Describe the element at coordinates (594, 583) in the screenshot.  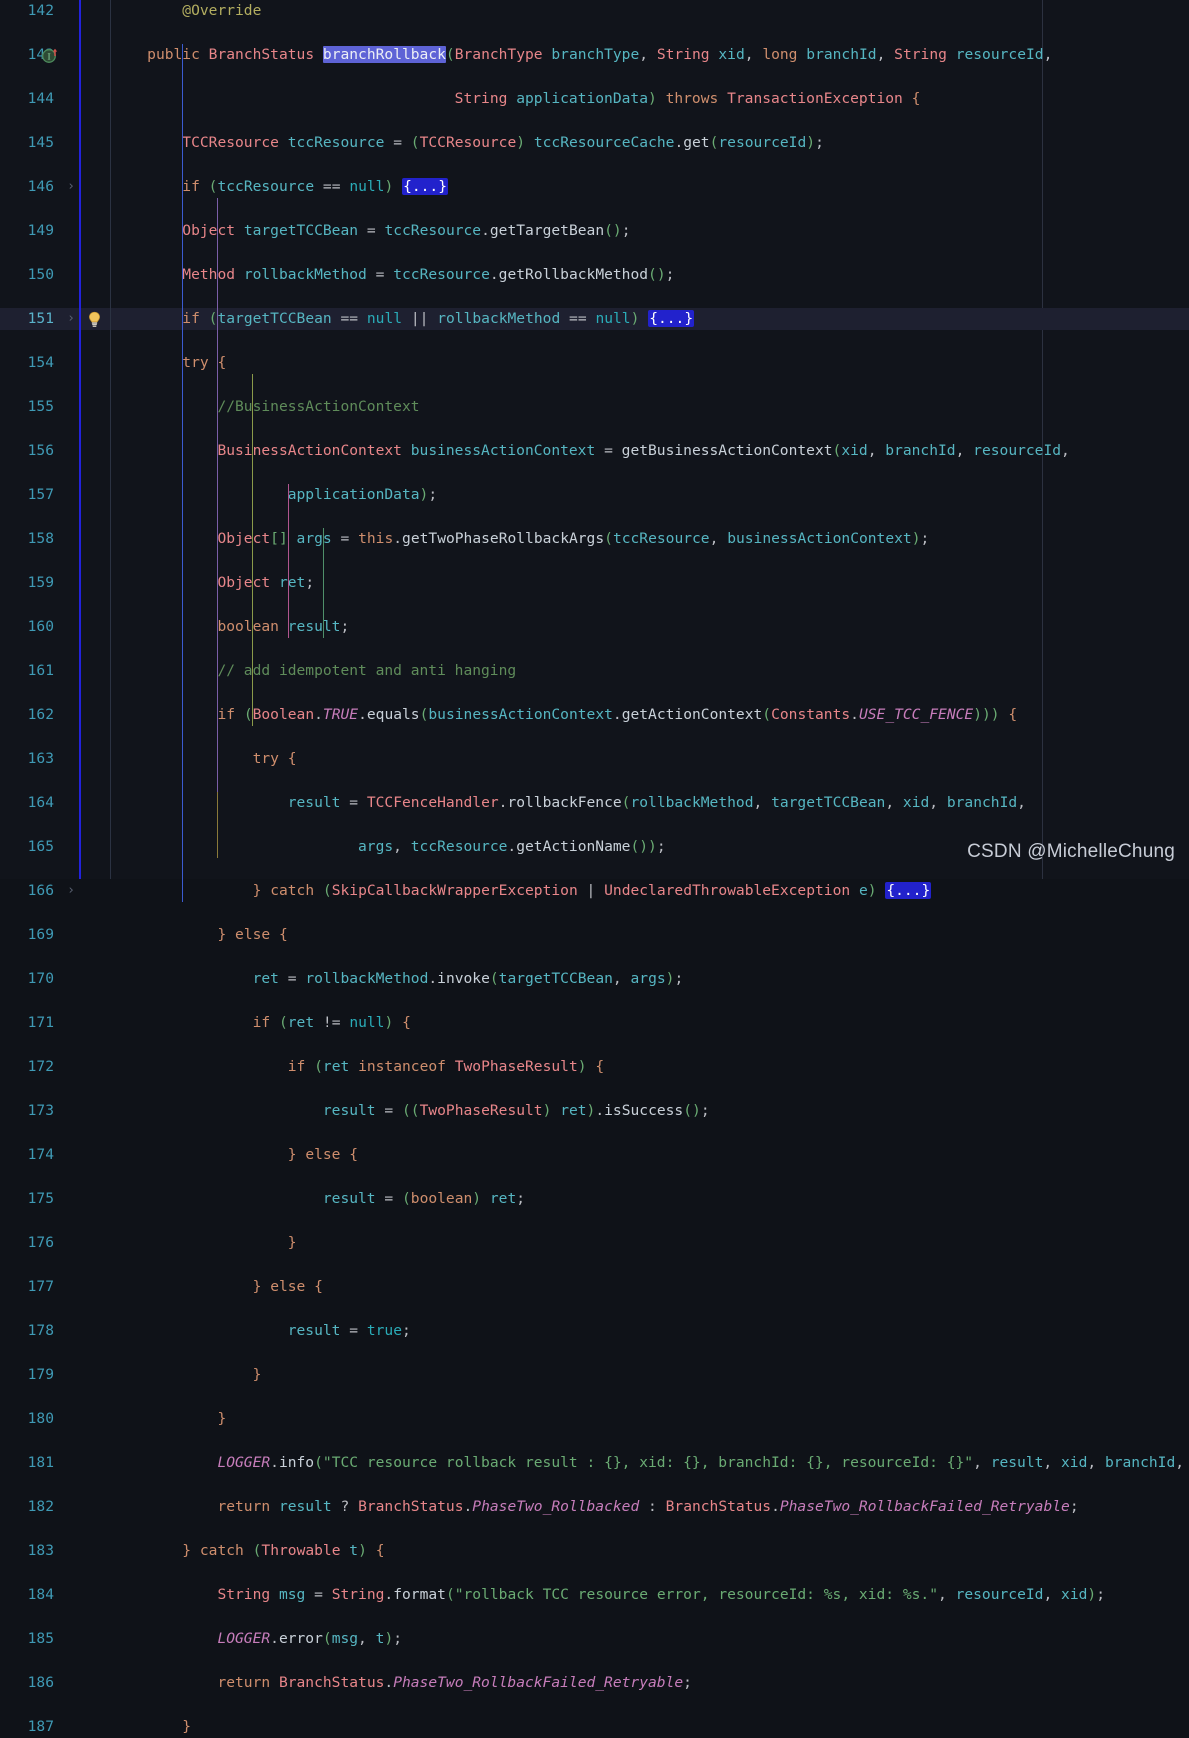
I see `code-line: 159 Object ret;` at that location.